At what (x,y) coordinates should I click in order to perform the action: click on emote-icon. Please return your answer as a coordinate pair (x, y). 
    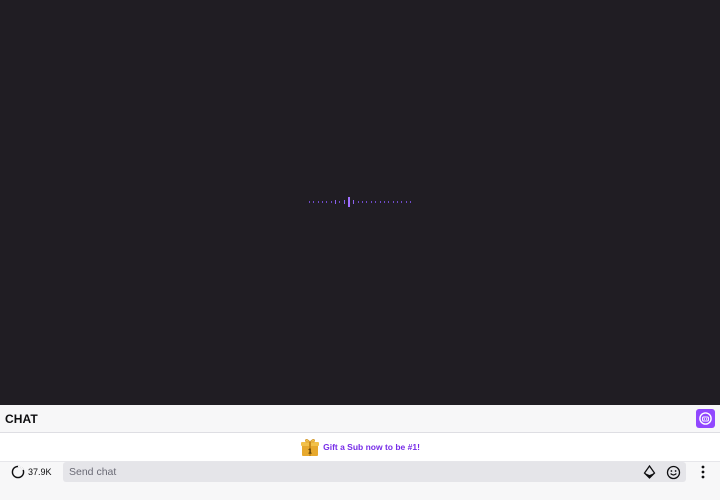
    Looking at the image, I should click on (673, 472).